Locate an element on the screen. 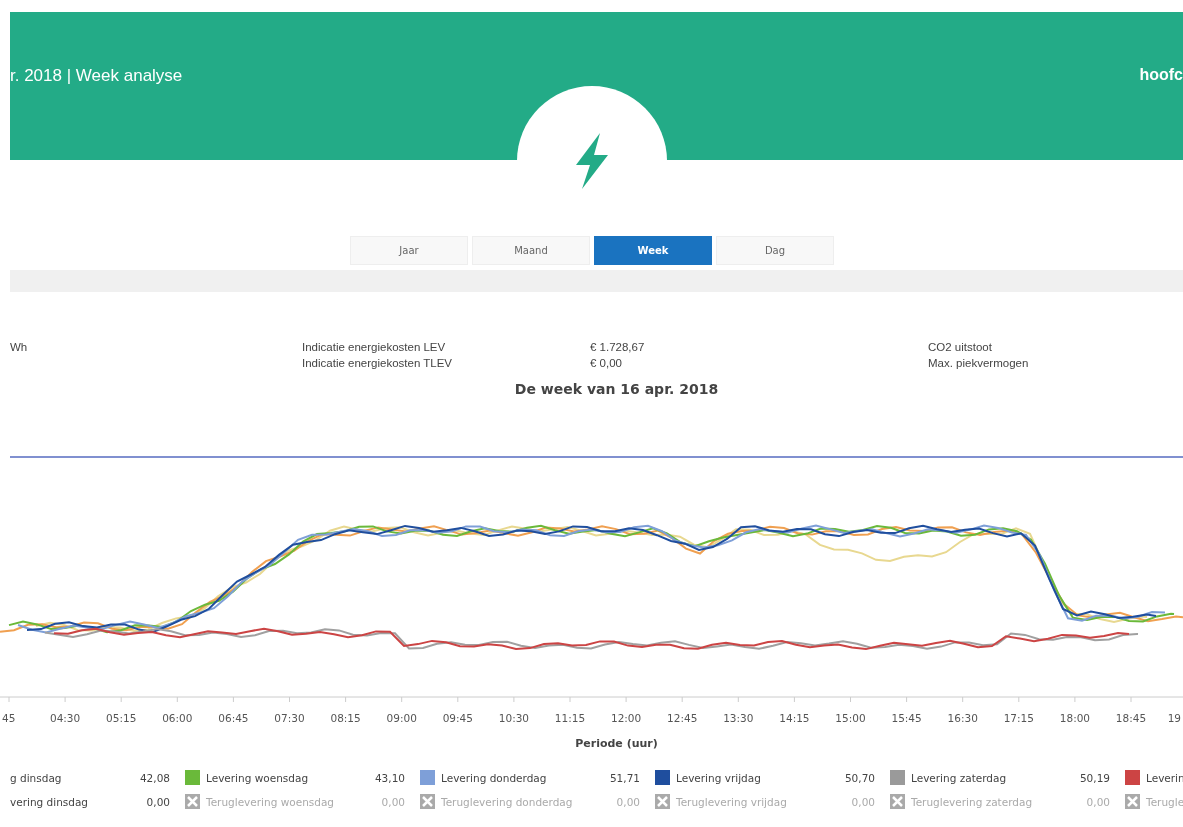  legend-value: 42,08 is located at coordinates (154, 777).